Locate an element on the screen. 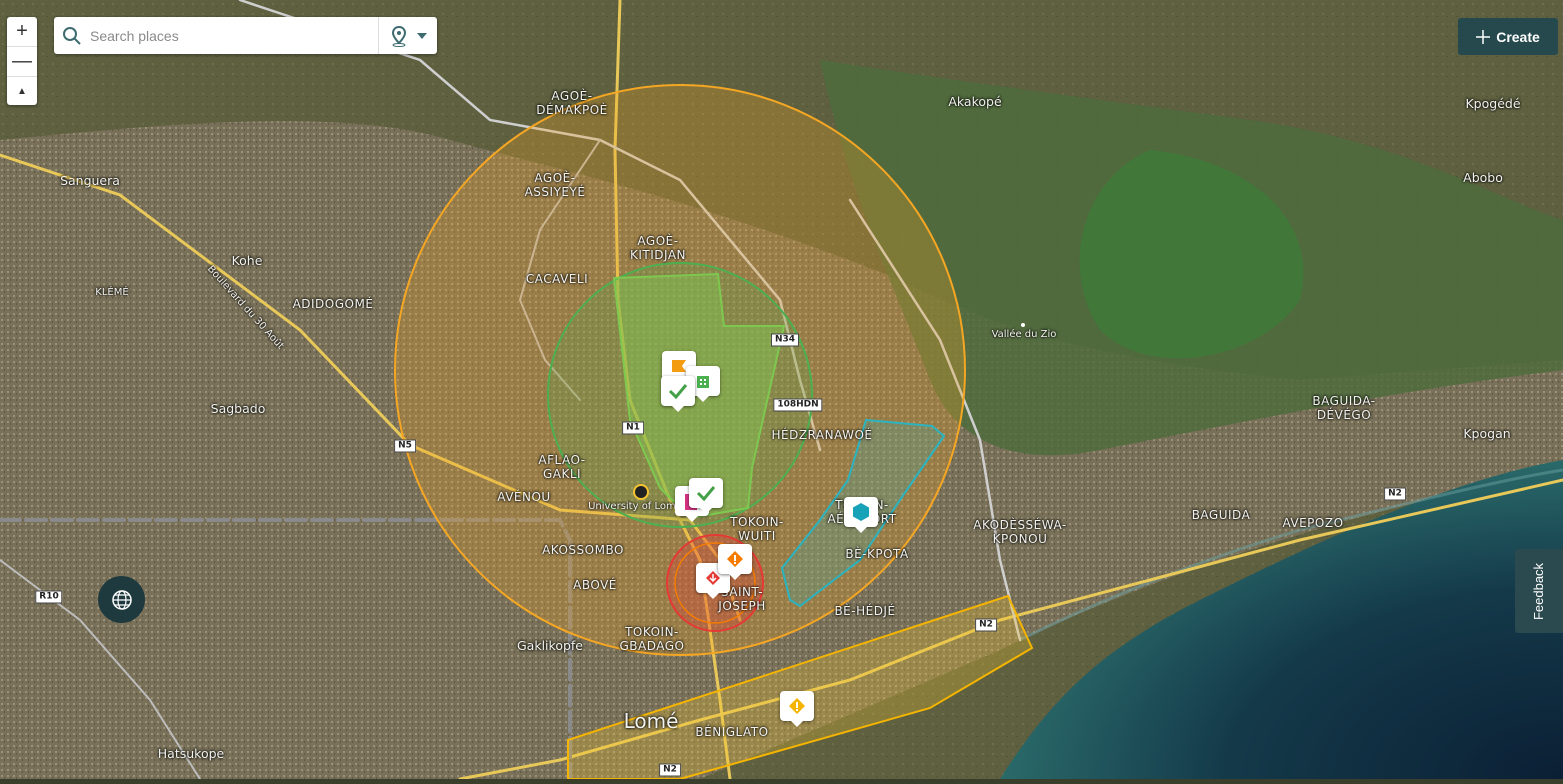 This screenshot has height=784, width=1563. create-button-label: Create is located at coordinates (1518, 36).